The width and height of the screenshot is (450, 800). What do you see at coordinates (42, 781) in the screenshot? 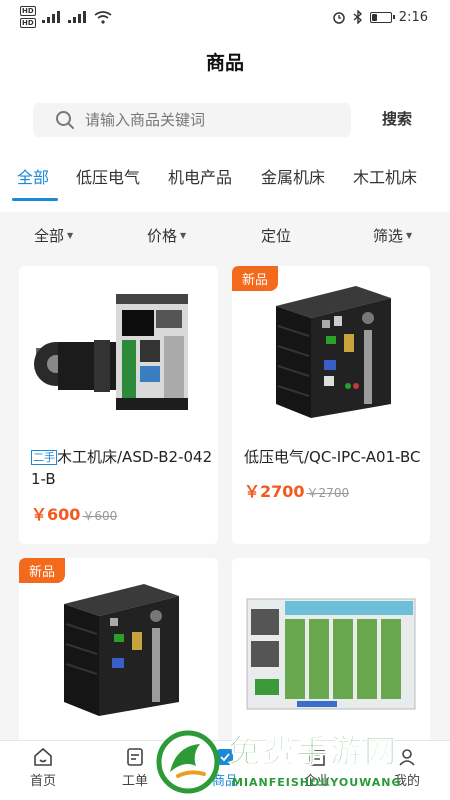
I see `nav-label: 首页` at bounding box center [42, 781].